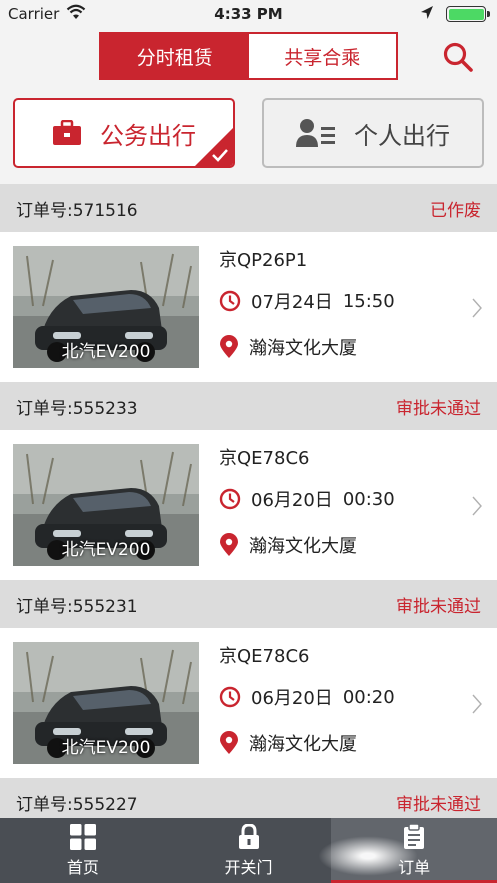  Describe the element at coordinates (263, 260) in the screenshot. I see `license-plate: 京QP26P1` at that location.